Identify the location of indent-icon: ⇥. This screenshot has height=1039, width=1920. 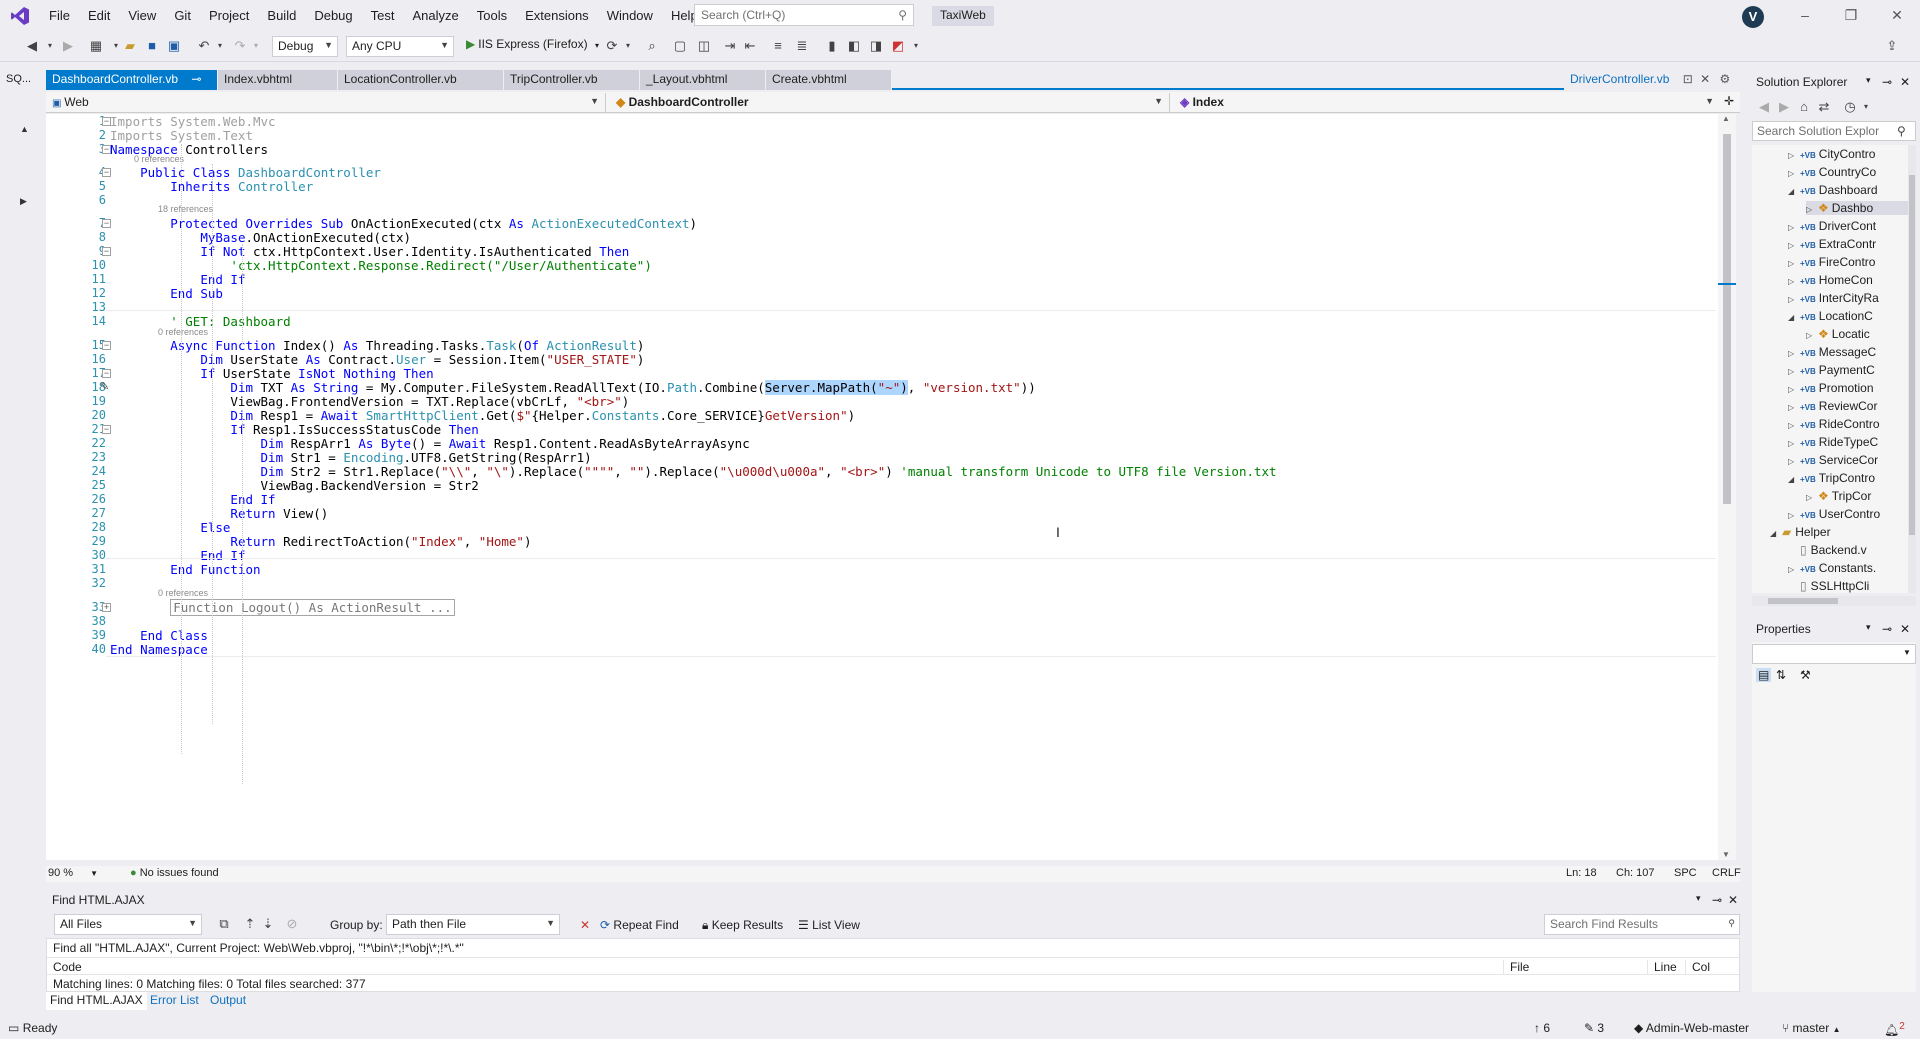
(730, 46).